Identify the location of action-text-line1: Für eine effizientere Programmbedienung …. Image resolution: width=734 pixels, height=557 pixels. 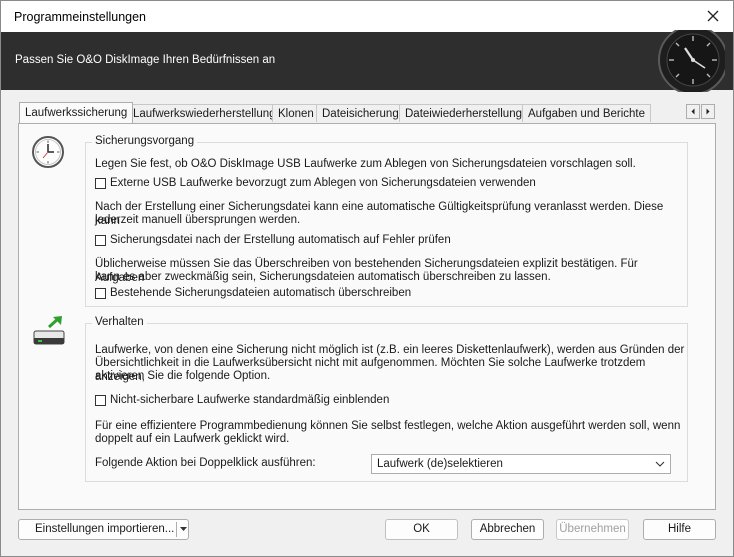
(388, 426).